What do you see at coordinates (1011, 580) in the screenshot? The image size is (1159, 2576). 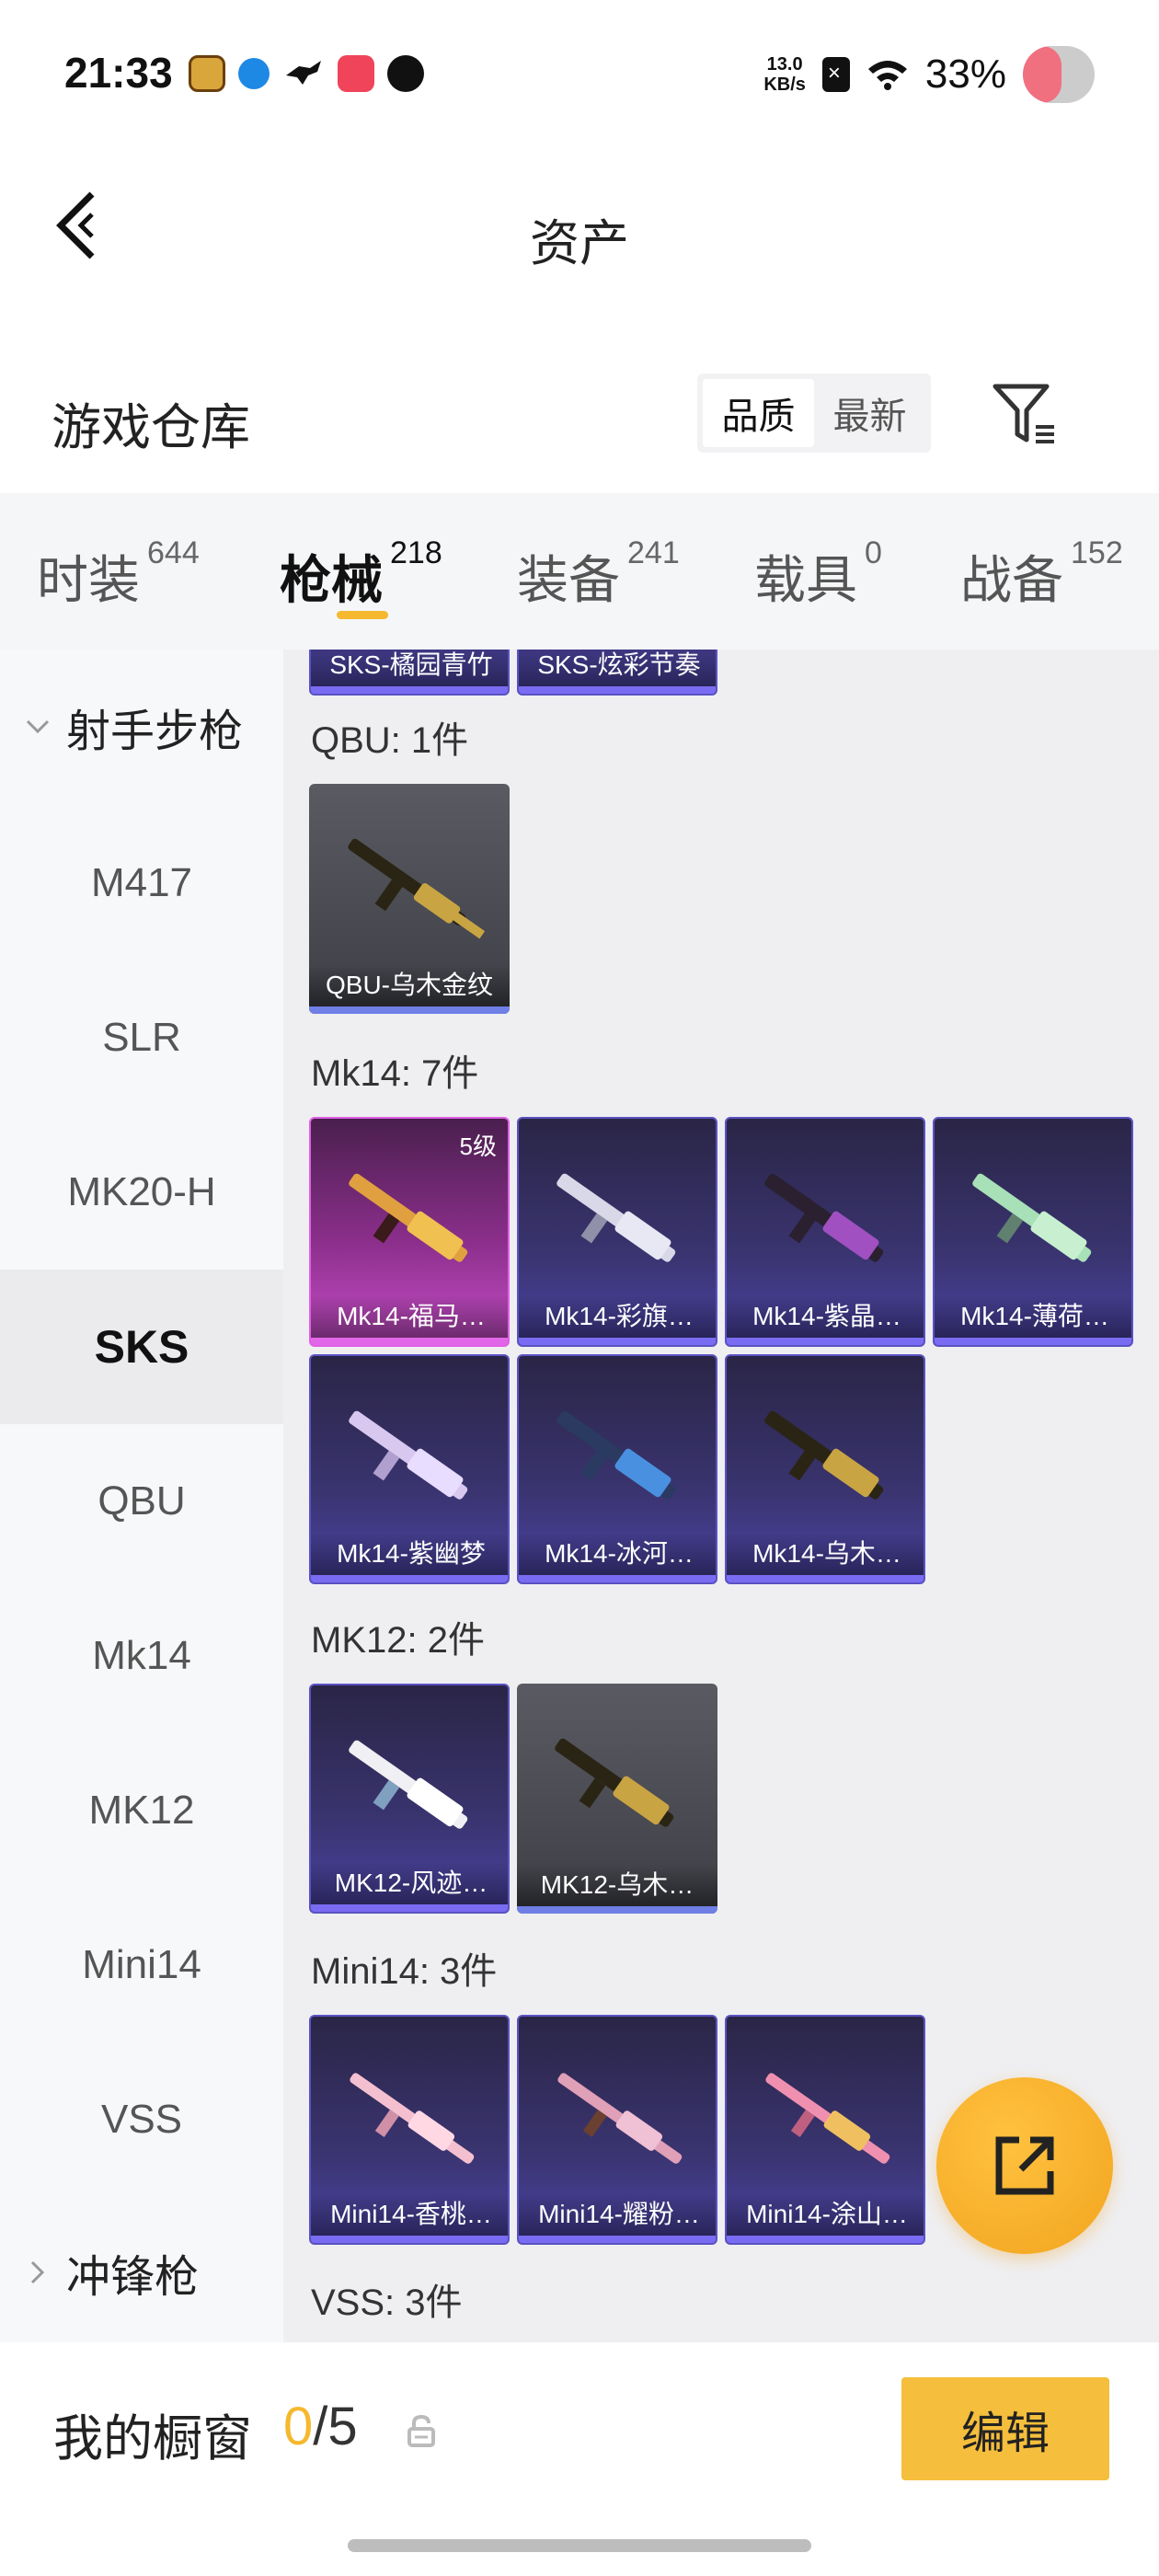 I see `tab-label: 战备` at bounding box center [1011, 580].